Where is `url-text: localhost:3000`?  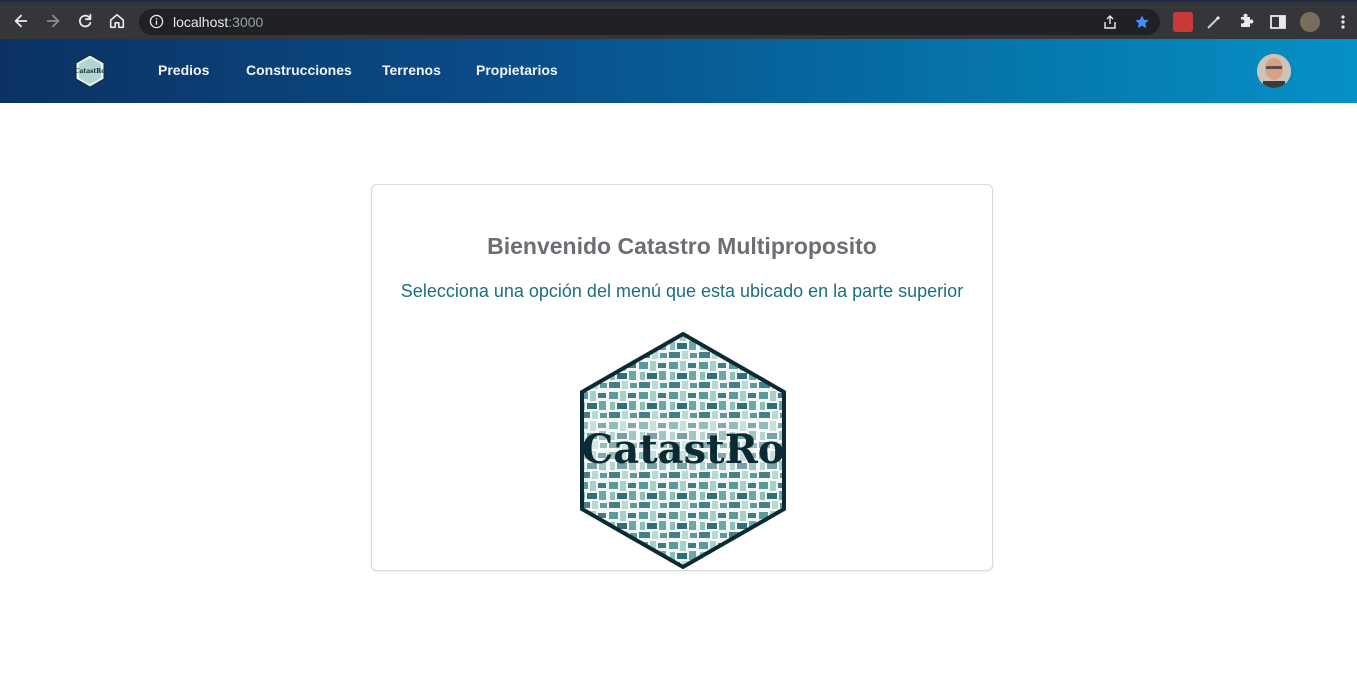 url-text: localhost:3000 is located at coordinates (218, 22).